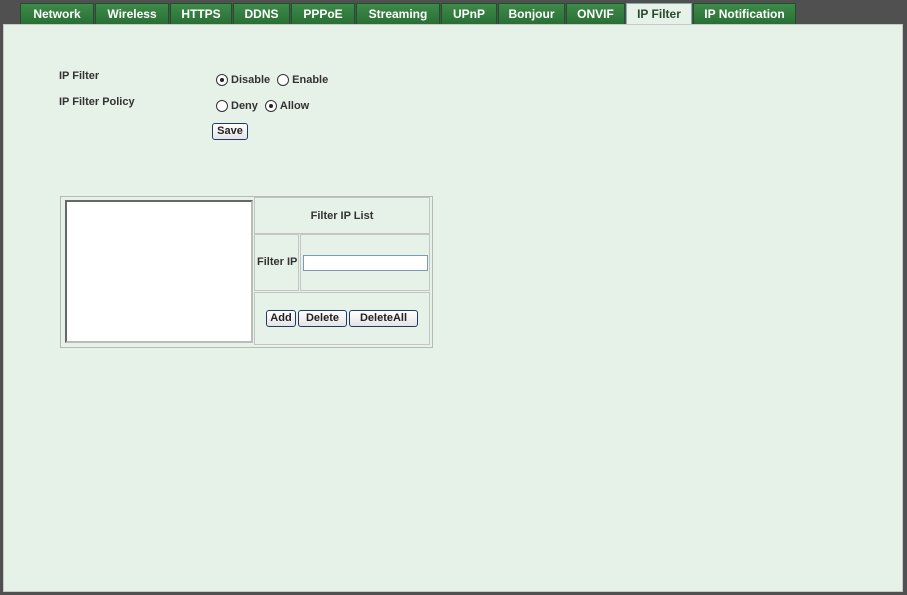 The image size is (907, 595). Describe the element at coordinates (275, 80) in the screenshot. I see `ip-filter-radio-group: Disable Enable` at that location.